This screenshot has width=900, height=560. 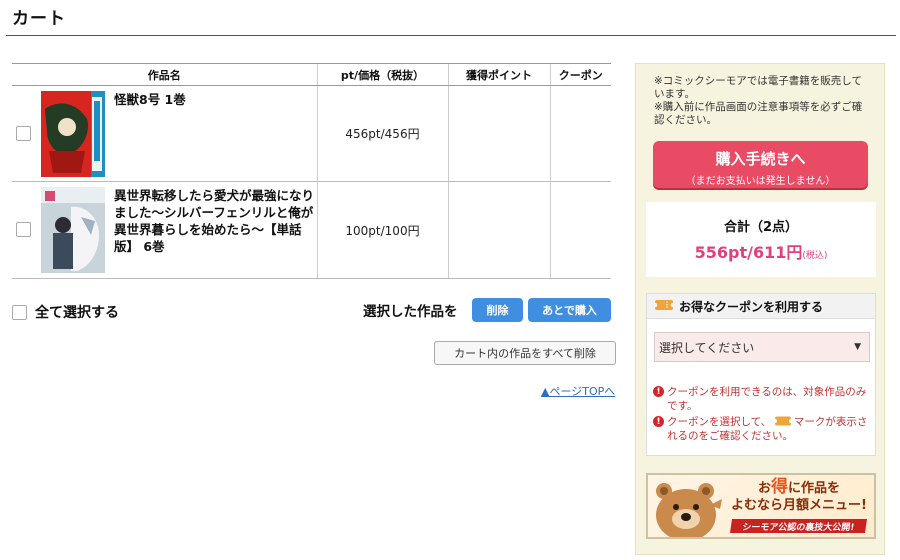 I want to click on checkout-button: 購入手続きへ （まだお支払いは発生しません）, so click(x=760, y=164).